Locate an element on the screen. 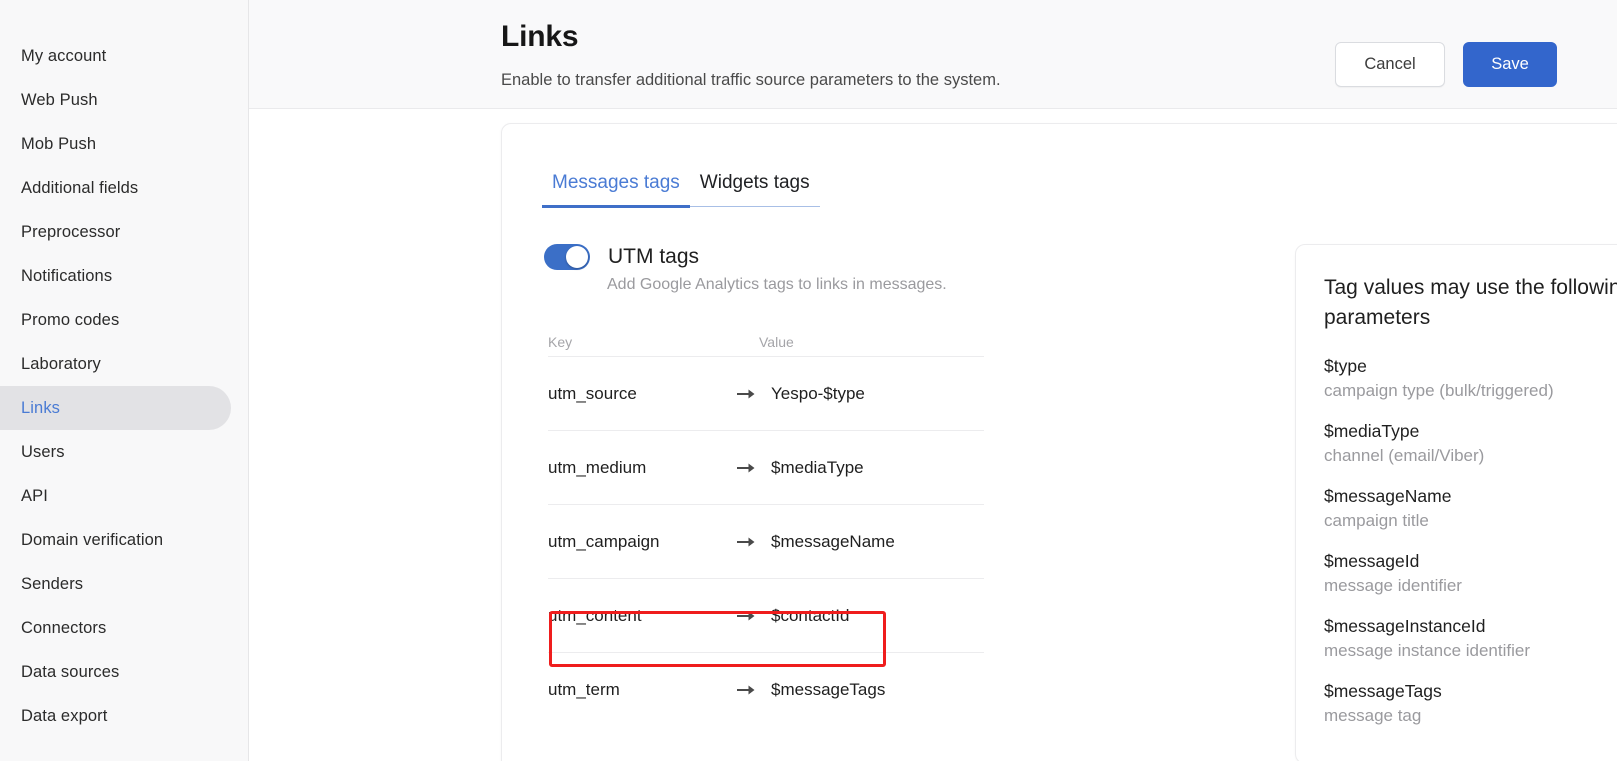 This screenshot has width=1617, height=761. parameter-name: $type is located at coordinates (1345, 365).